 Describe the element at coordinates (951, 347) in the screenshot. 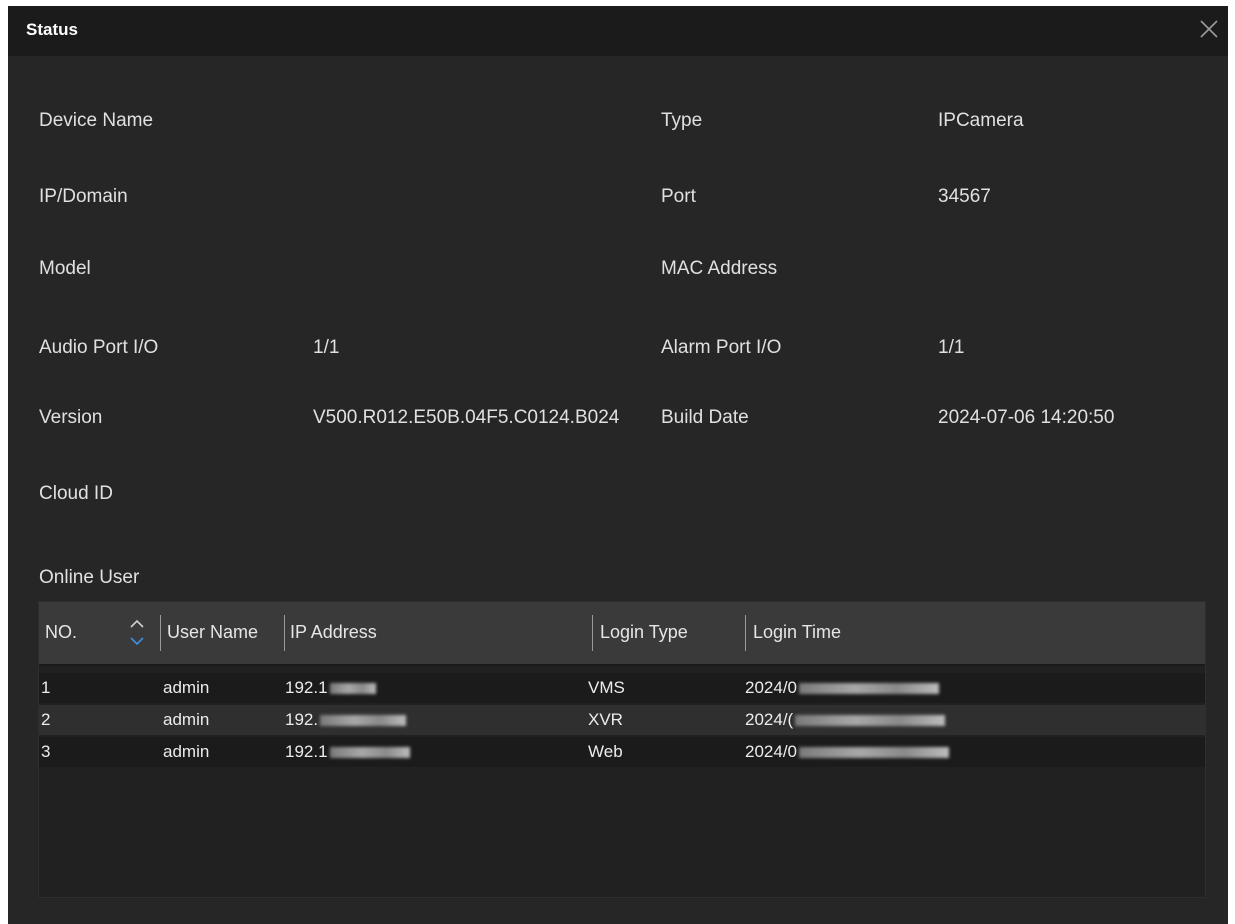

I see `alarm-port-value: 1/1` at that location.